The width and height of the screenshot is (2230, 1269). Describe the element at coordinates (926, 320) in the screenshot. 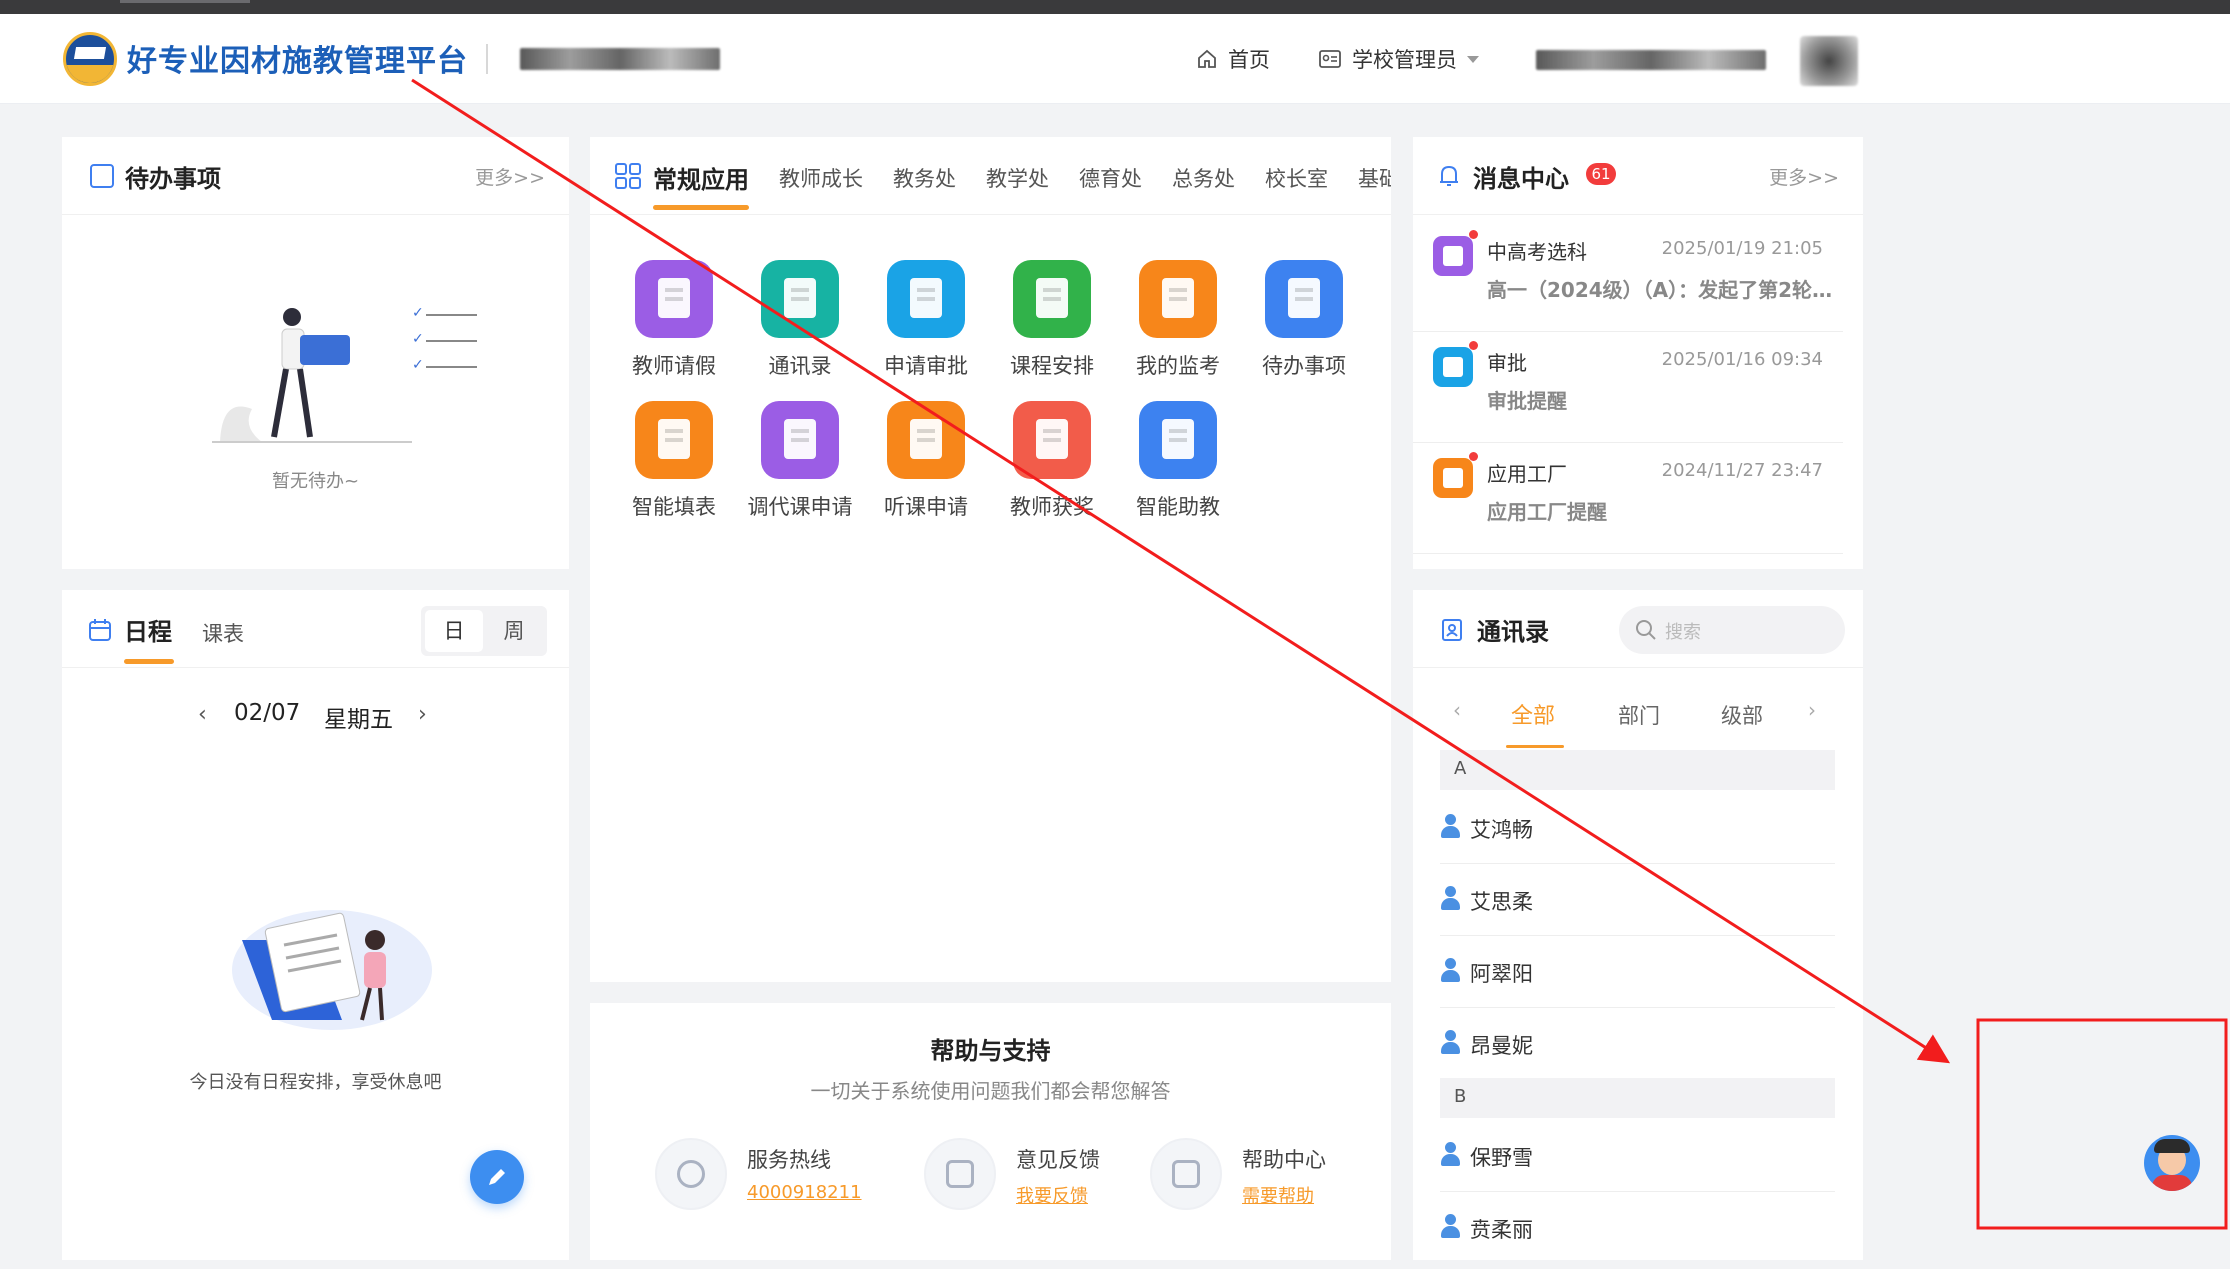

I see `app-approval: 申请审批` at that location.